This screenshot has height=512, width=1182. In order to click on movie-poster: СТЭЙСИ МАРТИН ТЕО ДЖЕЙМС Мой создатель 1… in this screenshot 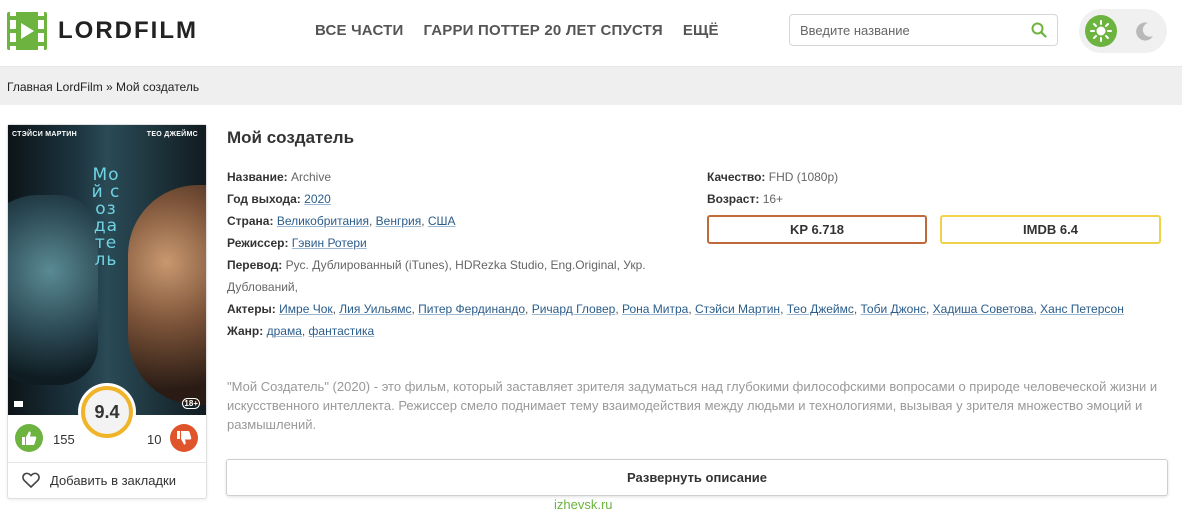, I will do `click(107, 270)`.